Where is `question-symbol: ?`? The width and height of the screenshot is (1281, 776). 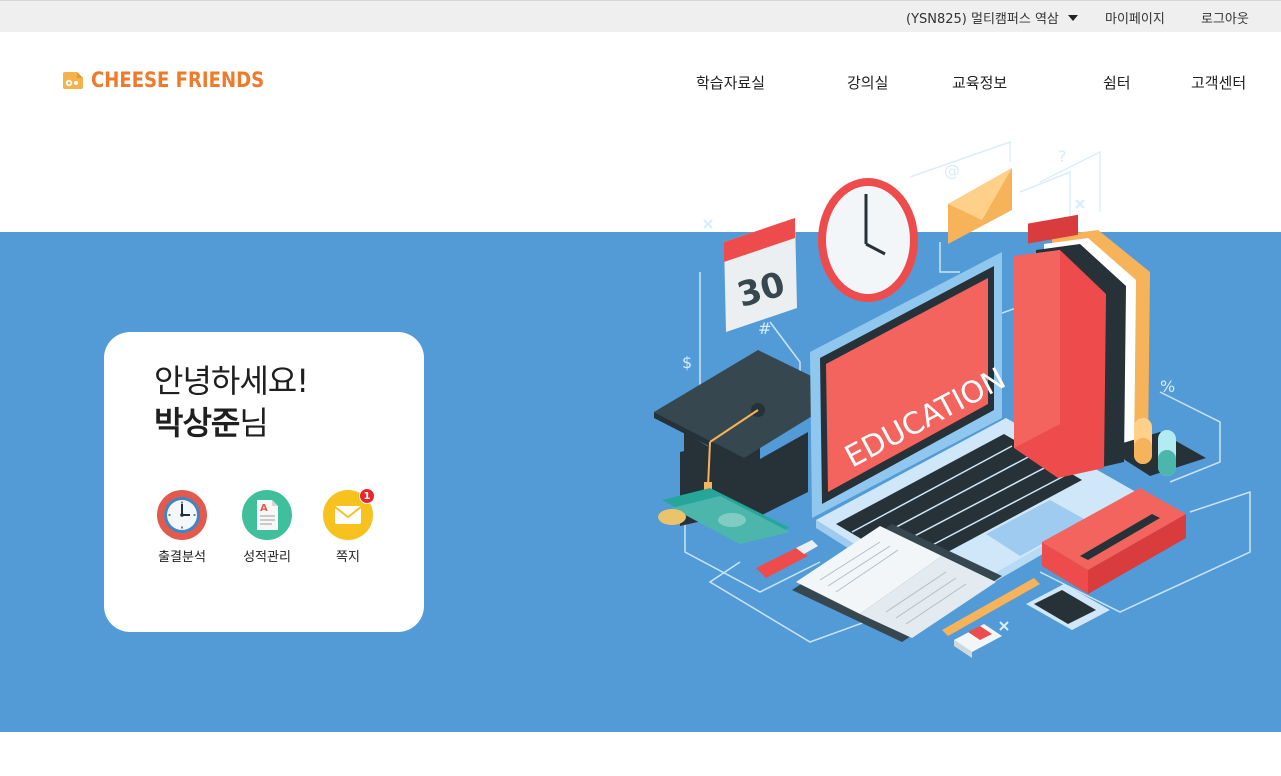
question-symbol: ? is located at coordinates (1062, 156).